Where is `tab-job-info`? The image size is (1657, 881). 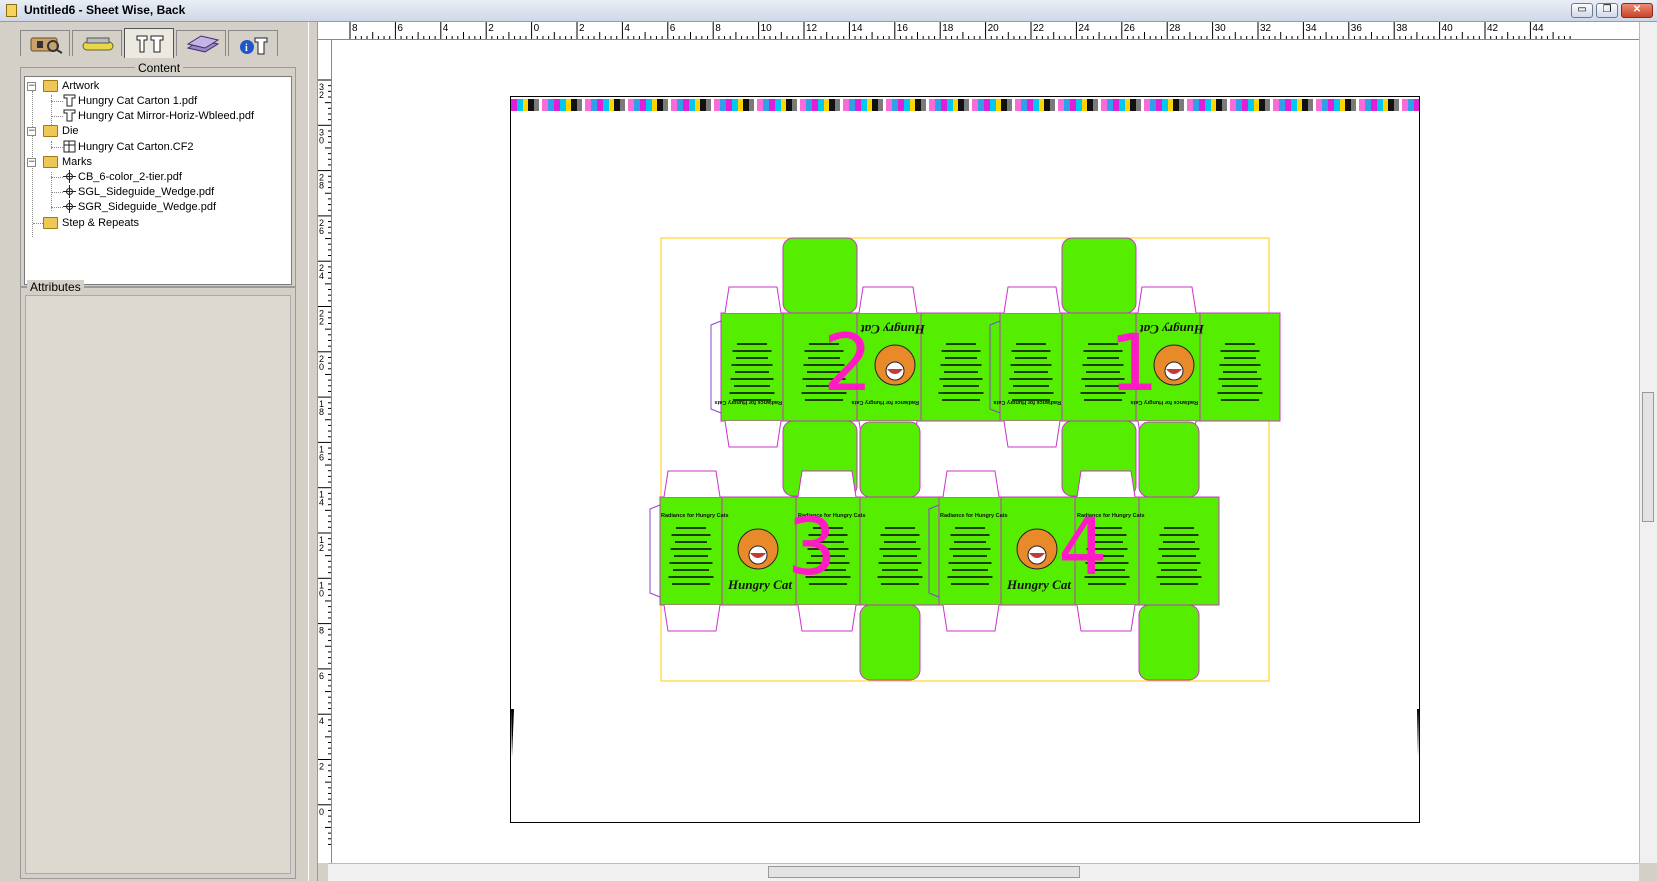 tab-job-info is located at coordinates (45, 43).